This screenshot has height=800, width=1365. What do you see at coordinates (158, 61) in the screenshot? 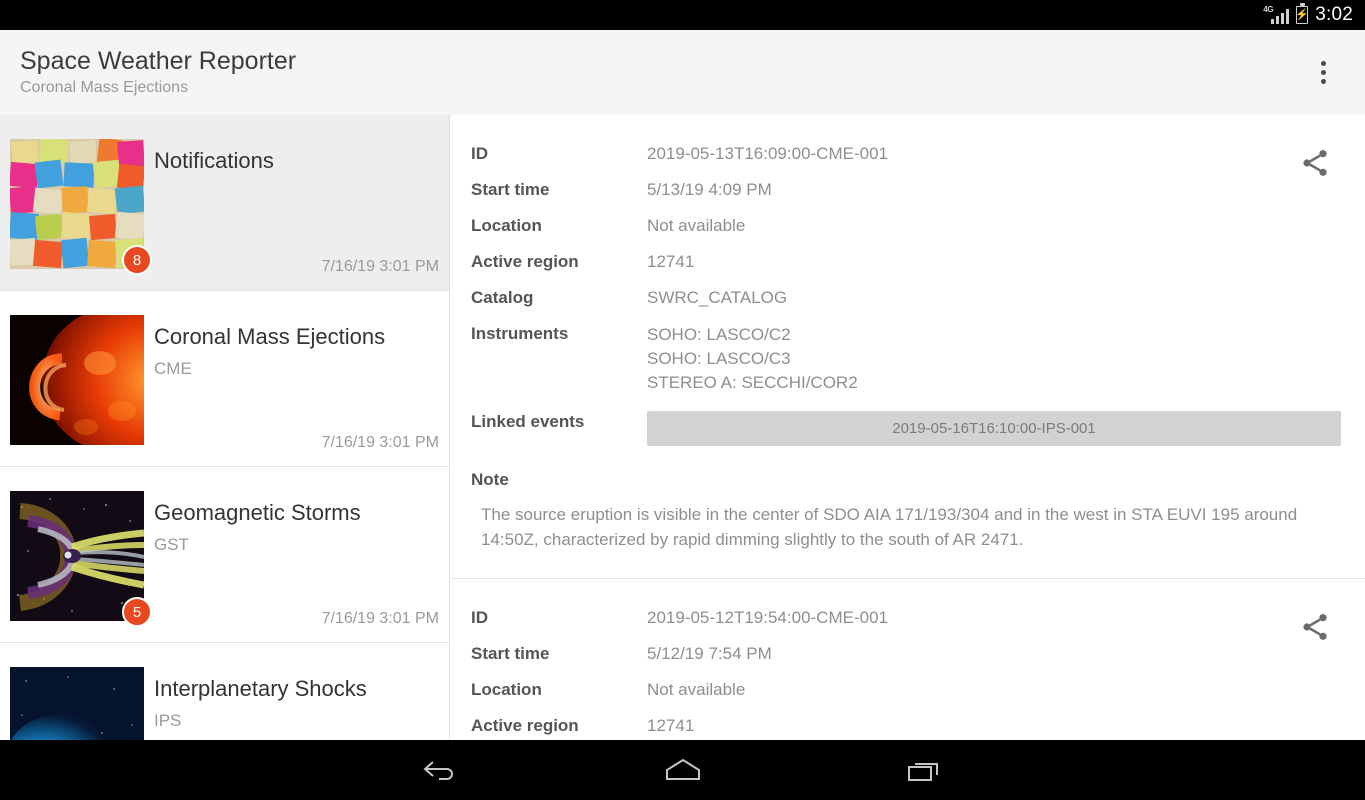
I see `page-title: Space Weather Reporter` at bounding box center [158, 61].